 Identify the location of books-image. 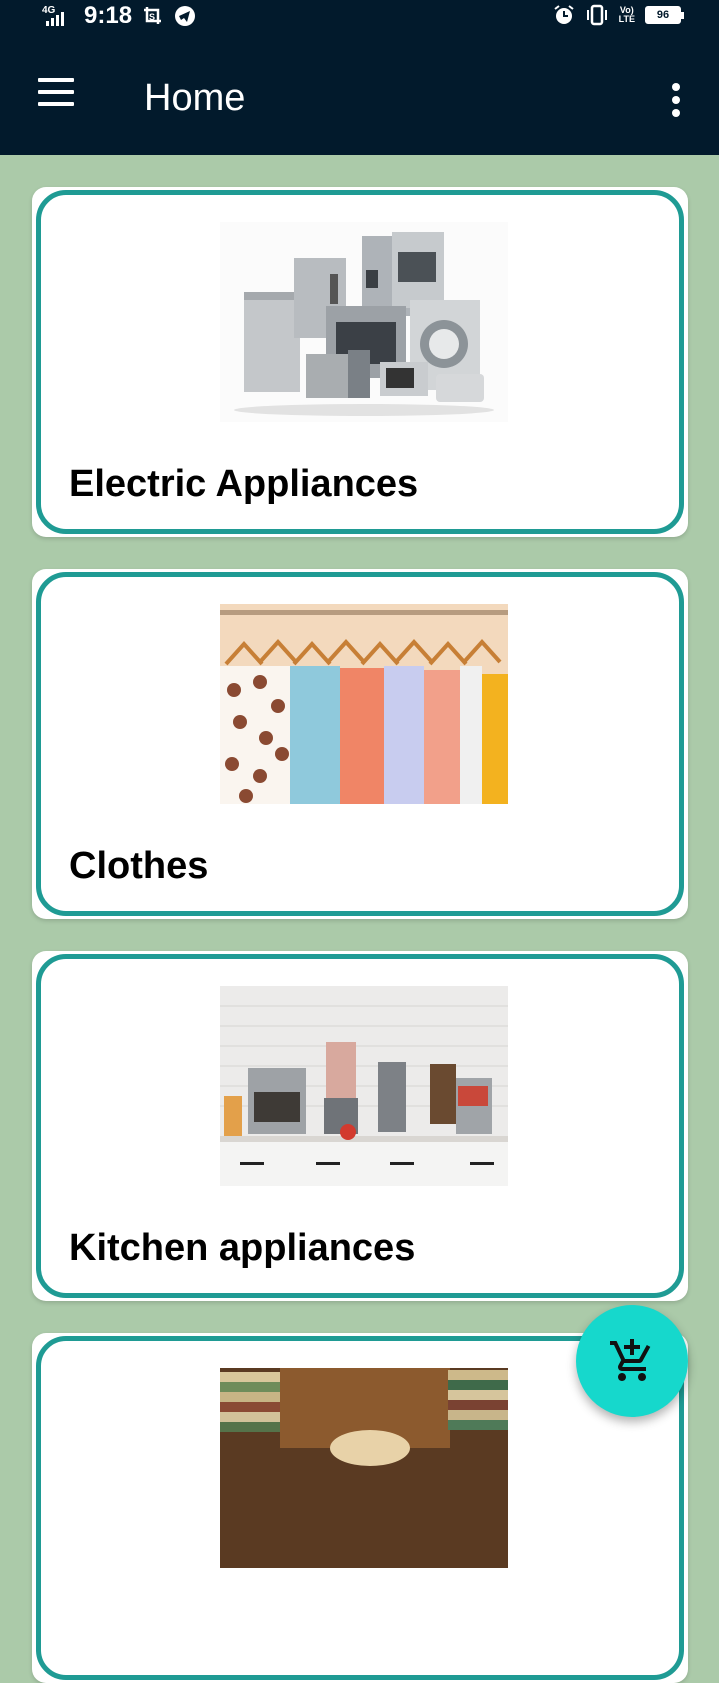
(364, 1468).